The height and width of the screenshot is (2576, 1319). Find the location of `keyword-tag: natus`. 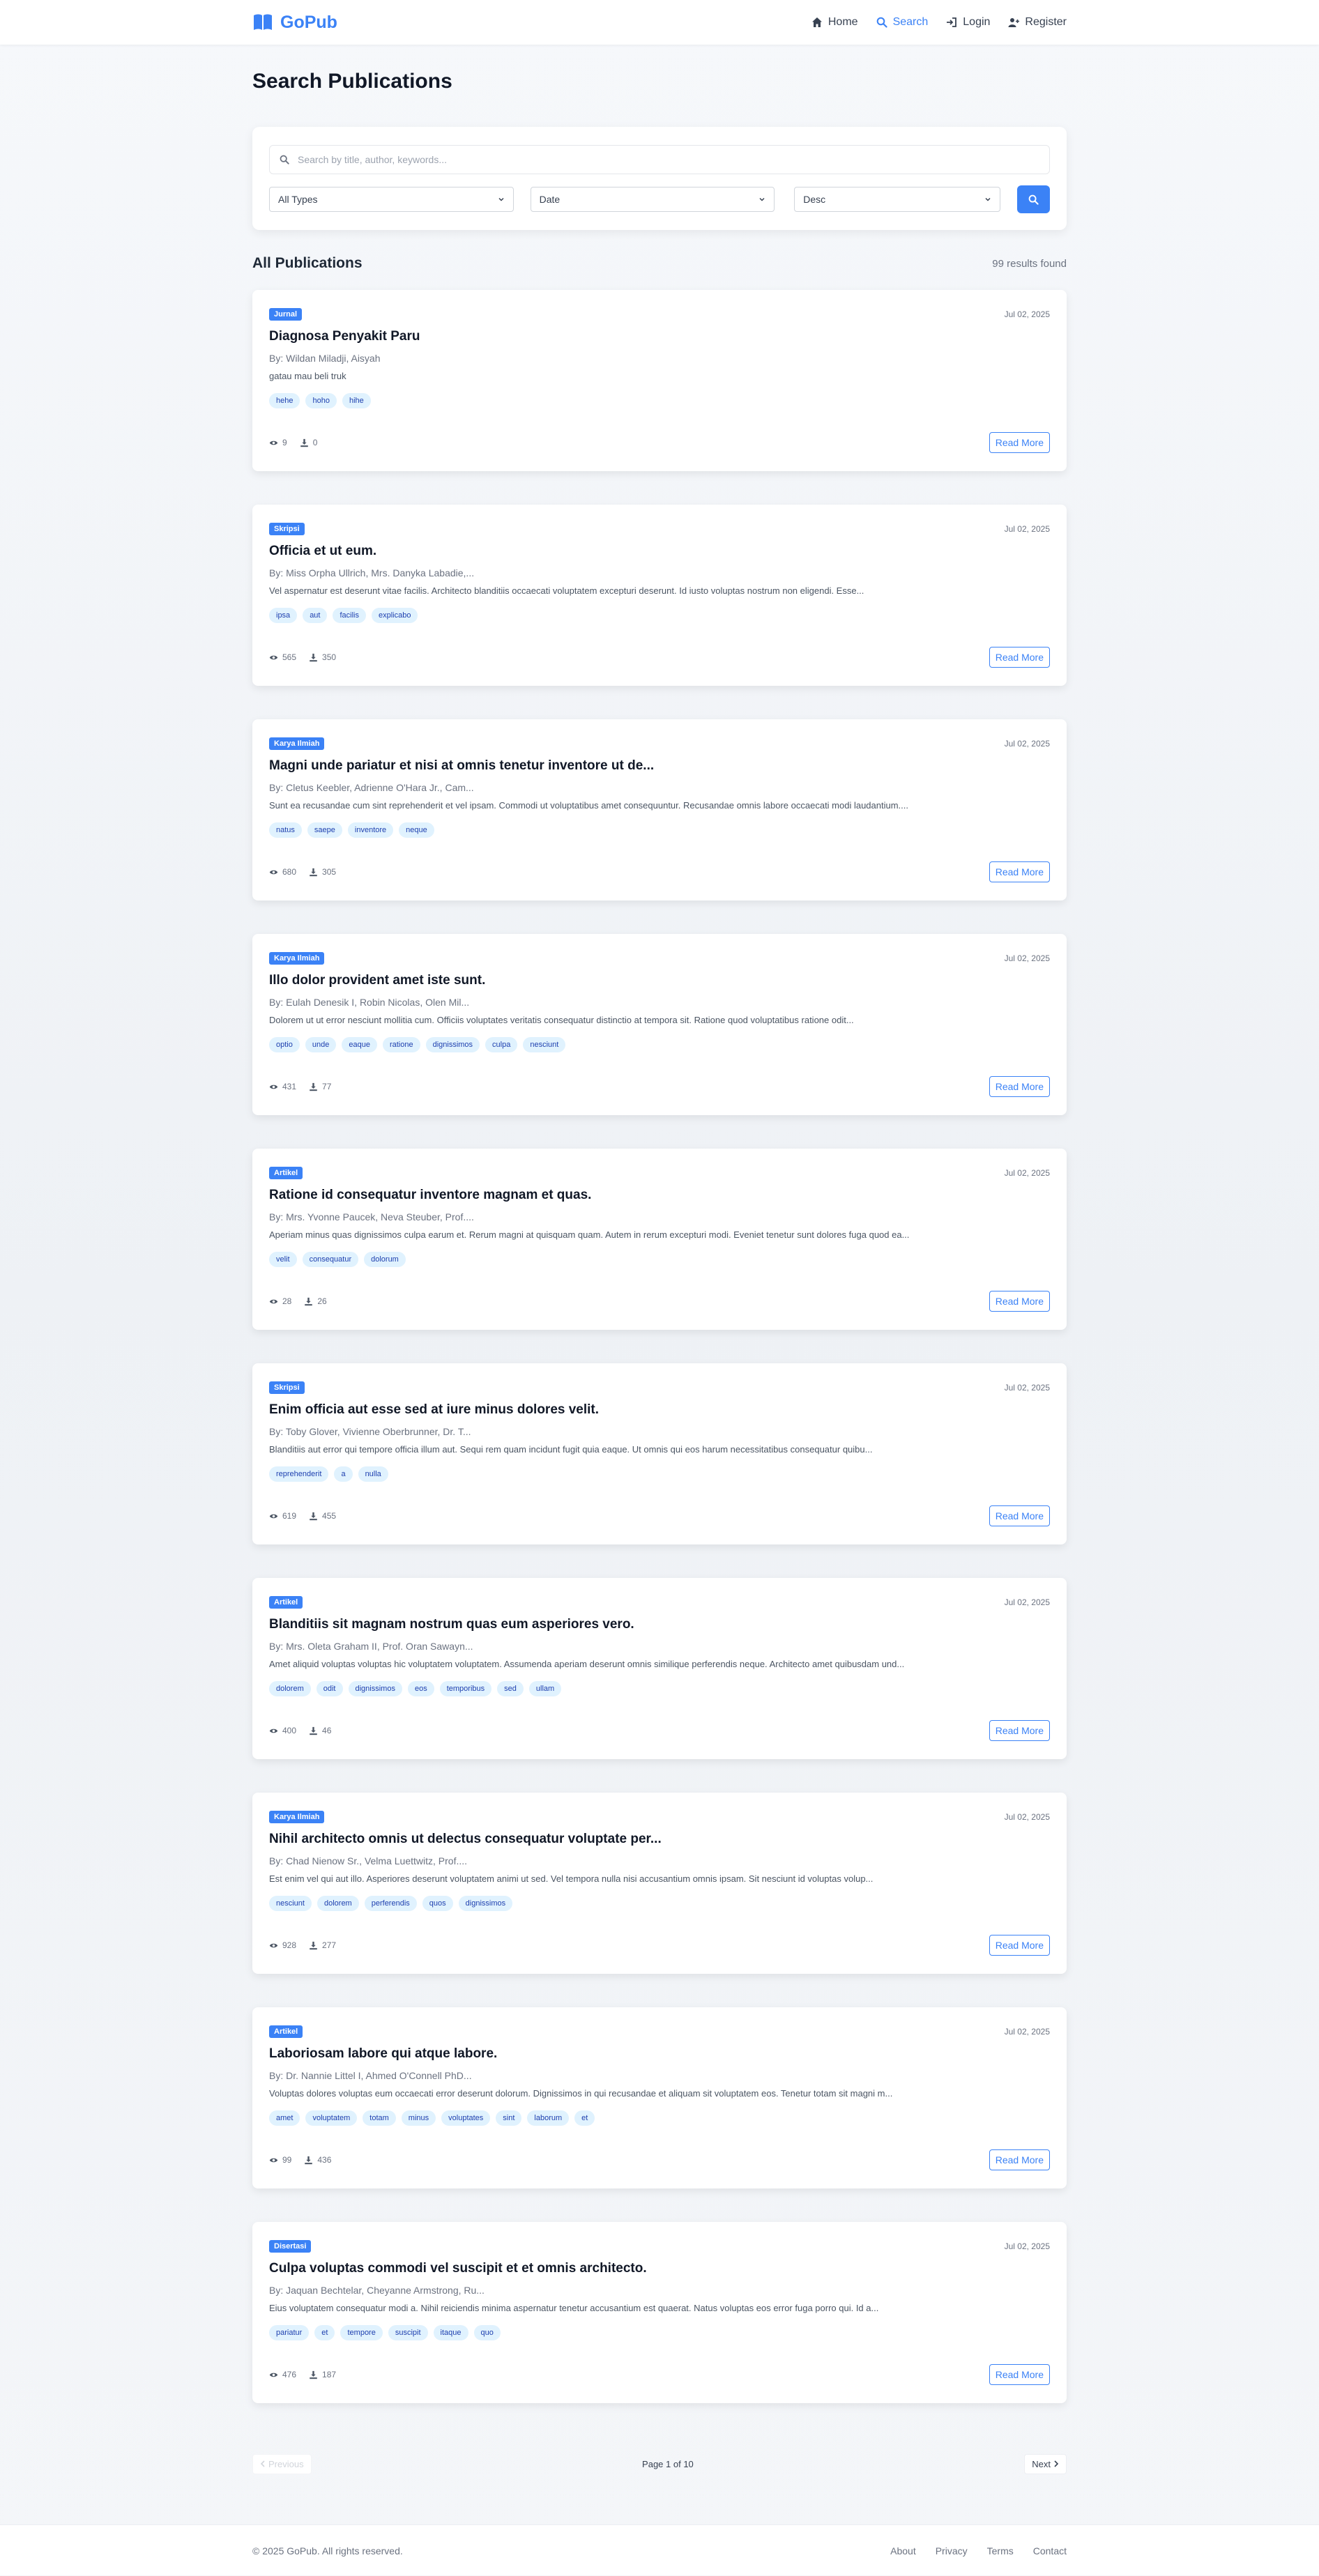

keyword-tag: natus is located at coordinates (285, 830).